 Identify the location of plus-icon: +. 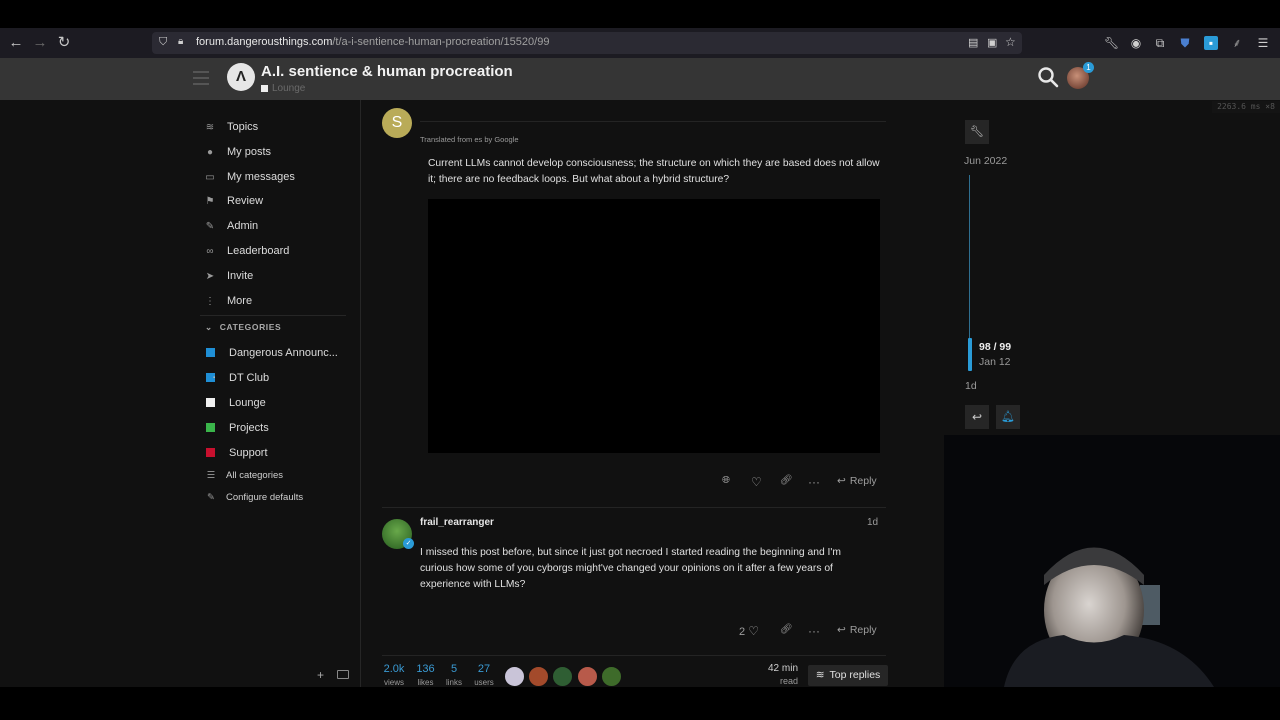
(320, 675).